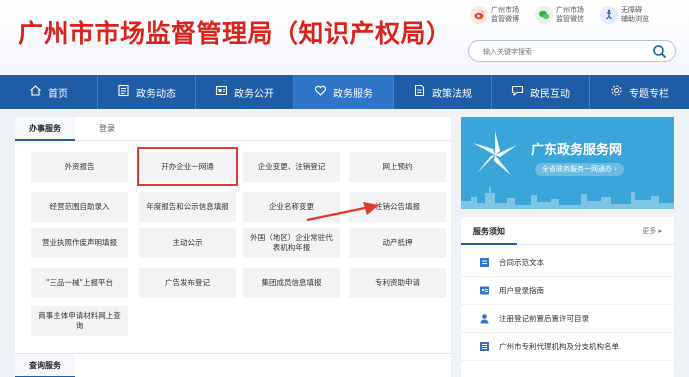  Describe the element at coordinates (79, 243) in the screenshot. I see `service-button: 营业执照作废声明填报` at that location.